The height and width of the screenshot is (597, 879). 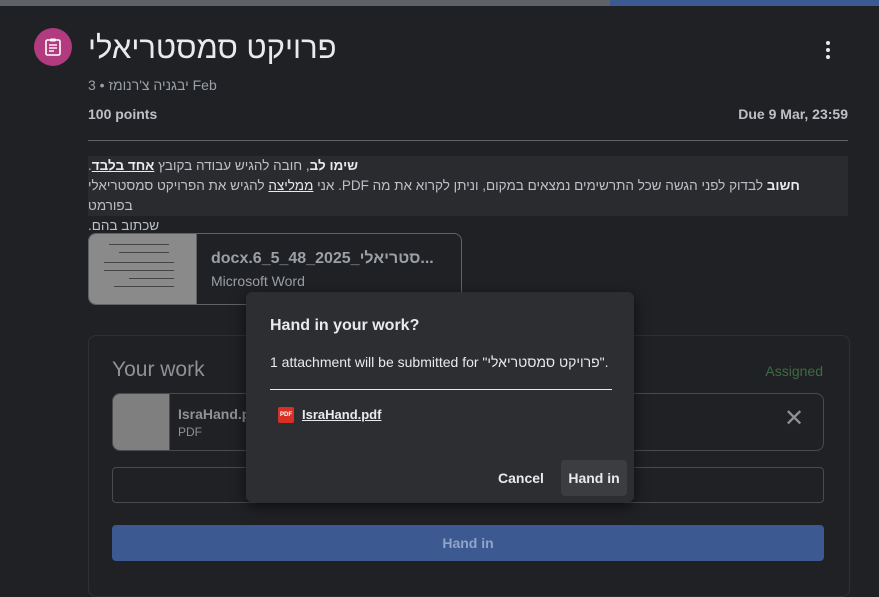 What do you see at coordinates (341, 414) in the screenshot?
I see `dialog-file-link: IsraHand.pdf` at bounding box center [341, 414].